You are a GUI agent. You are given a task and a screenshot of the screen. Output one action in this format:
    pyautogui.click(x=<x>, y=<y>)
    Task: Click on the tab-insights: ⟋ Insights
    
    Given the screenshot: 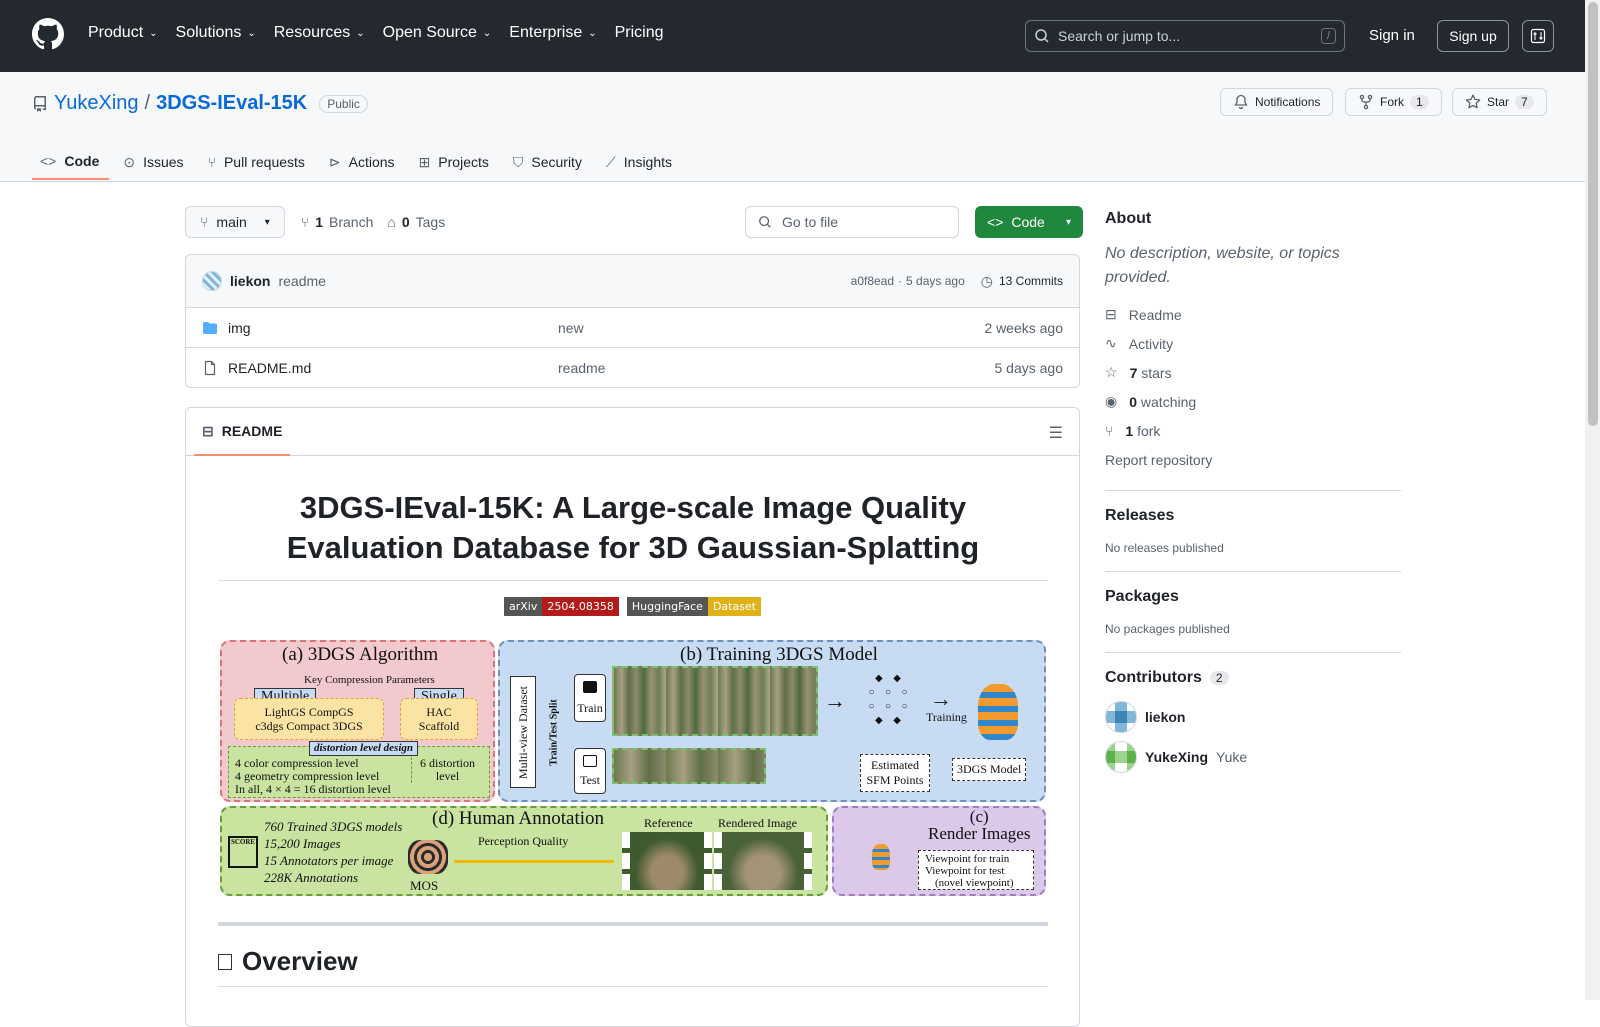 What is the action you would take?
    pyautogui.click(x=640, y=162)
    